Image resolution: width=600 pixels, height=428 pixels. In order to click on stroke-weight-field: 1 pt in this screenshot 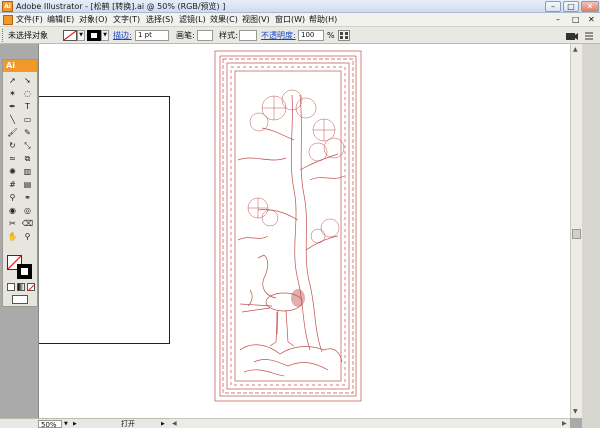, I will do `click(152, 35)`.